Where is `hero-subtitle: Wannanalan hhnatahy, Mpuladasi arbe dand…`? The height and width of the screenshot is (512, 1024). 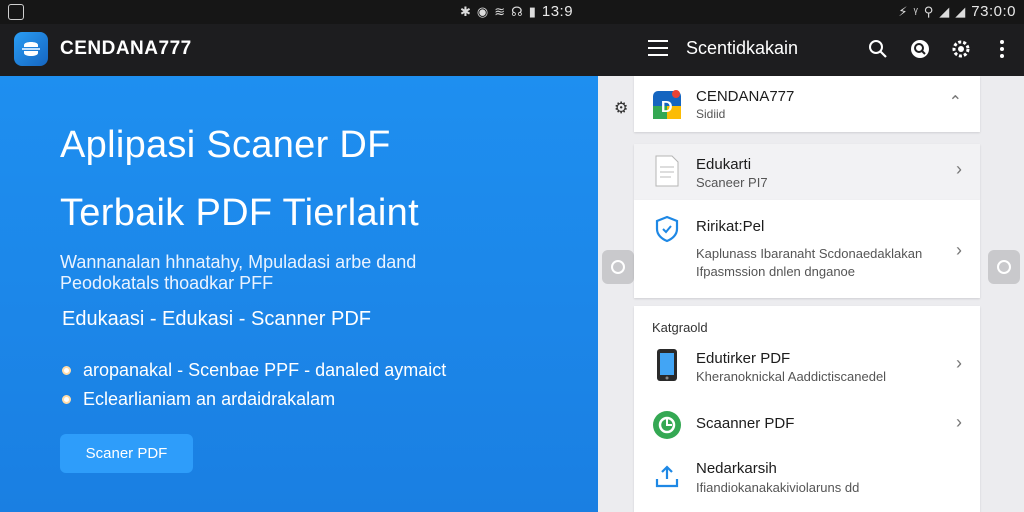
hero-subtitle: Wannanalan hhnatahy, Mpuladasi arbe dand… is located at coordinates (320, 273).